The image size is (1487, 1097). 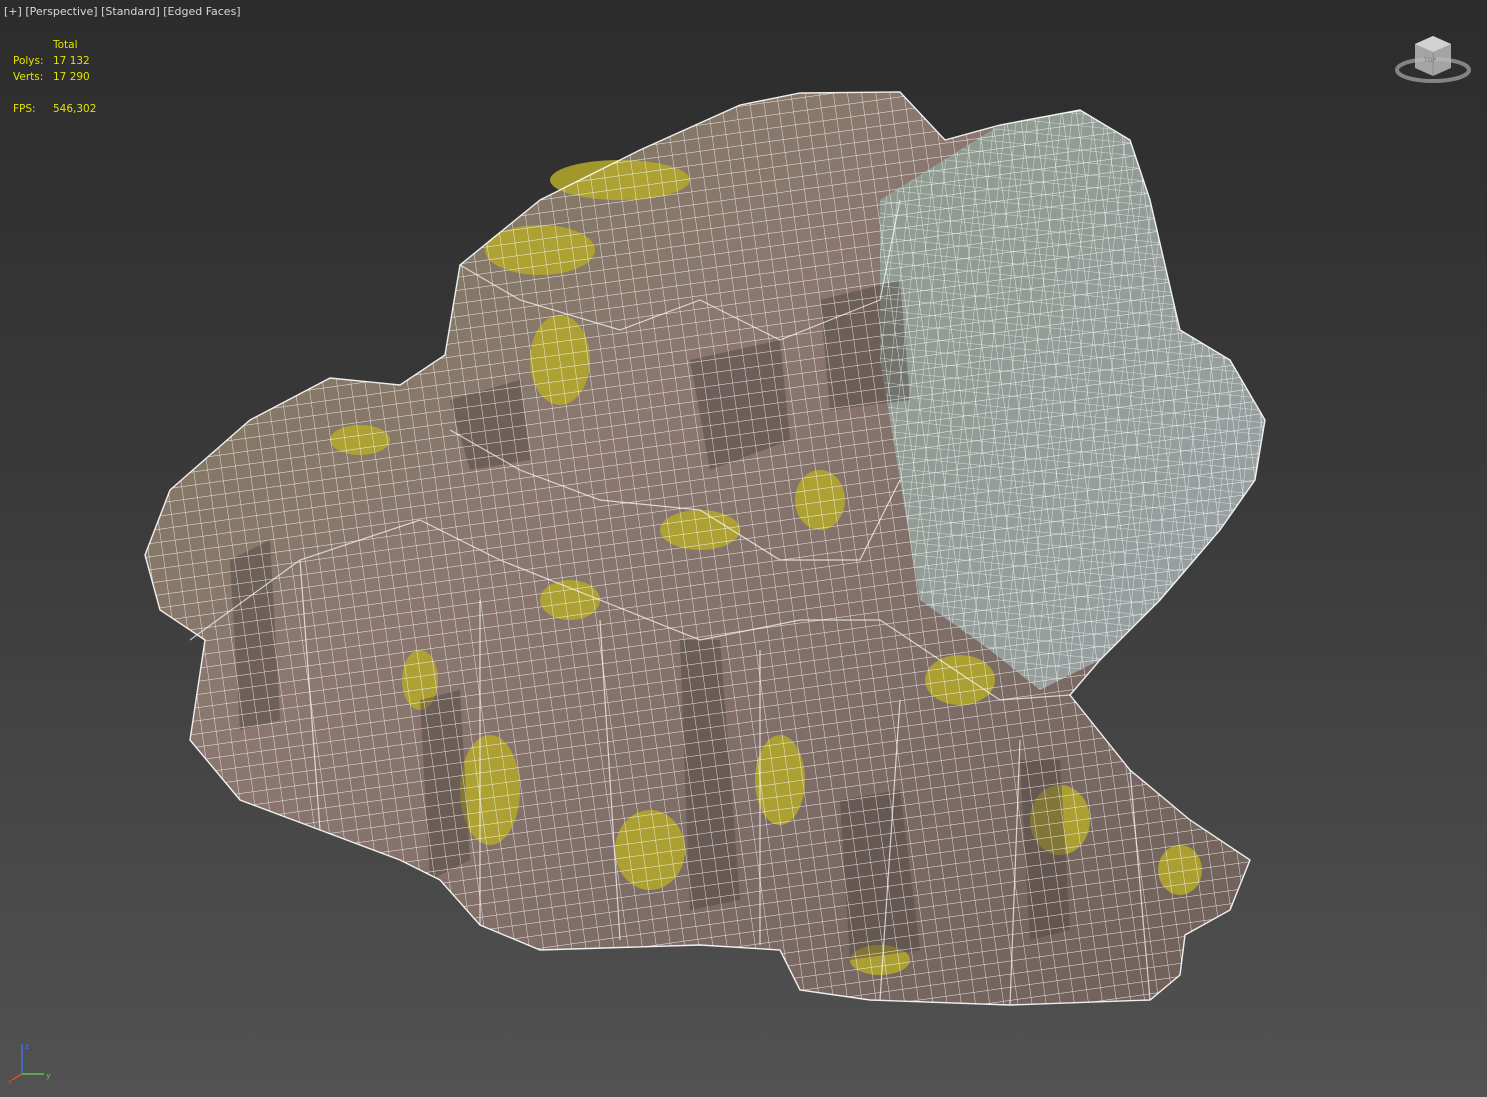 I want to click on axis-x-label: x, so click(x=10, y=1081).